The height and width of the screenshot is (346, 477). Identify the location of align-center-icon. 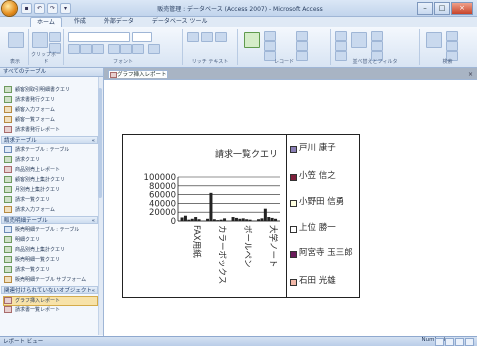
(126, 49).